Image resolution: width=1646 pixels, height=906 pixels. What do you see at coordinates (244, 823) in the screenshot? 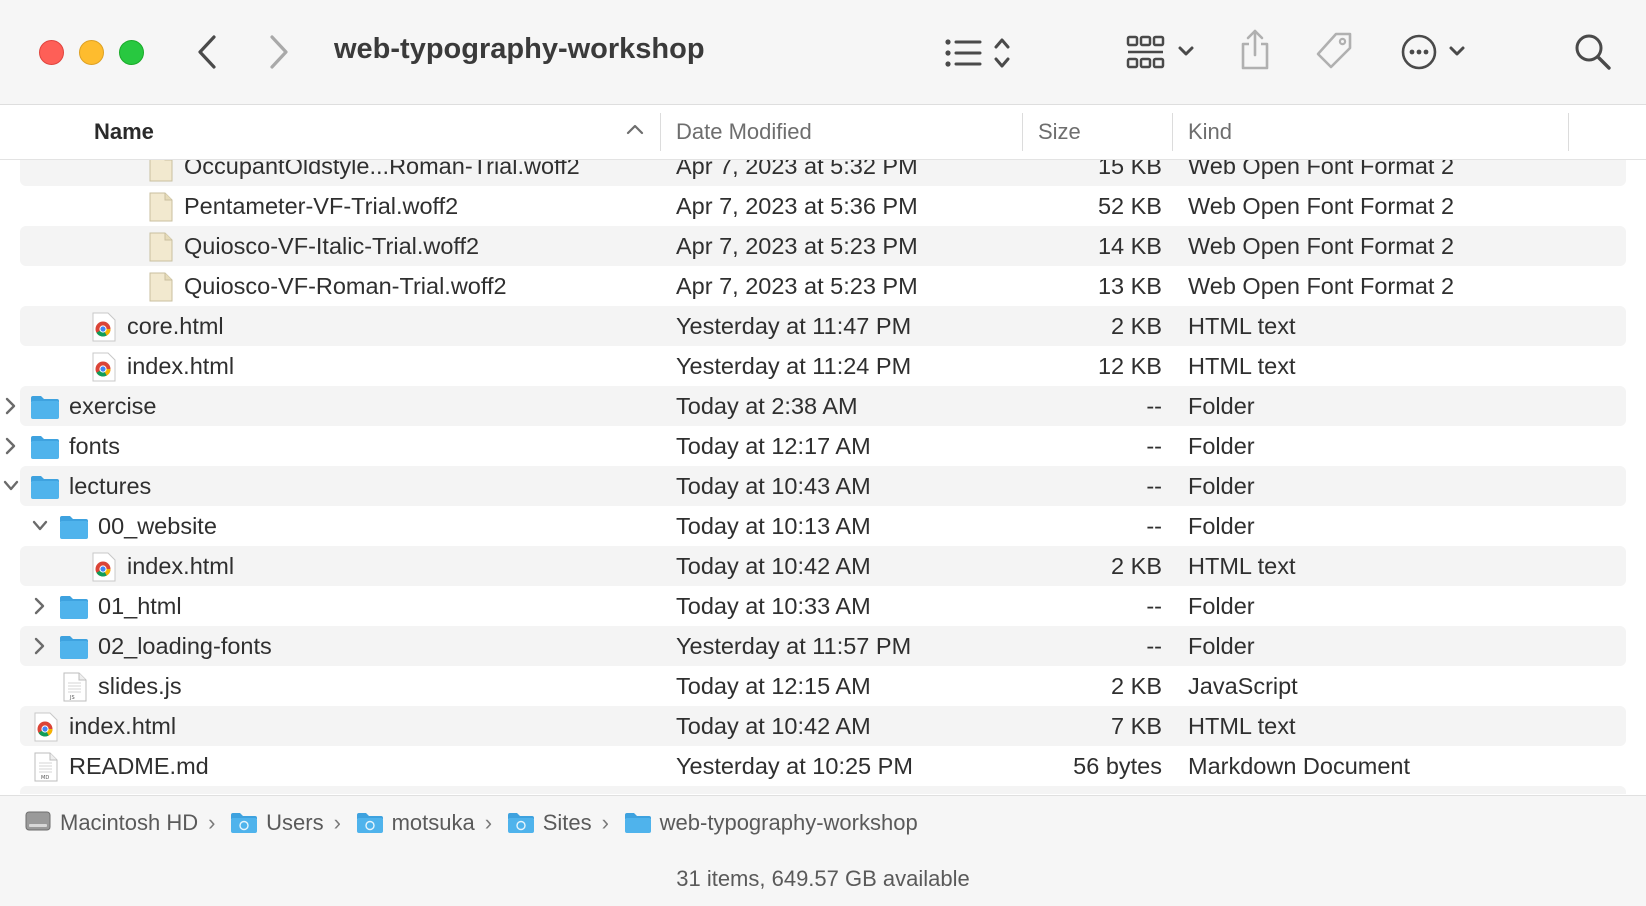
I see `users-folder-icon` at bounding box center [244, 823].